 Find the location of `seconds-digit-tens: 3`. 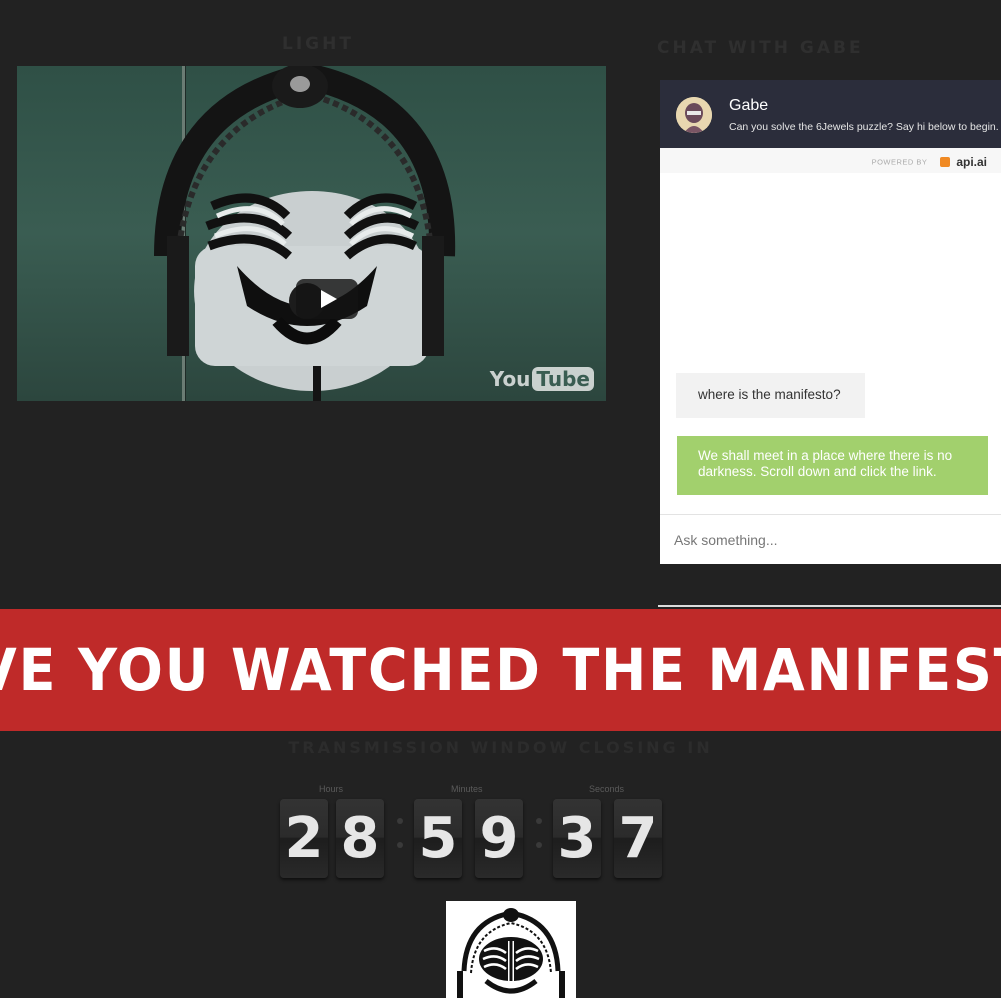

seconds-digit-tens: 3 is located at coordinates (577, 838).